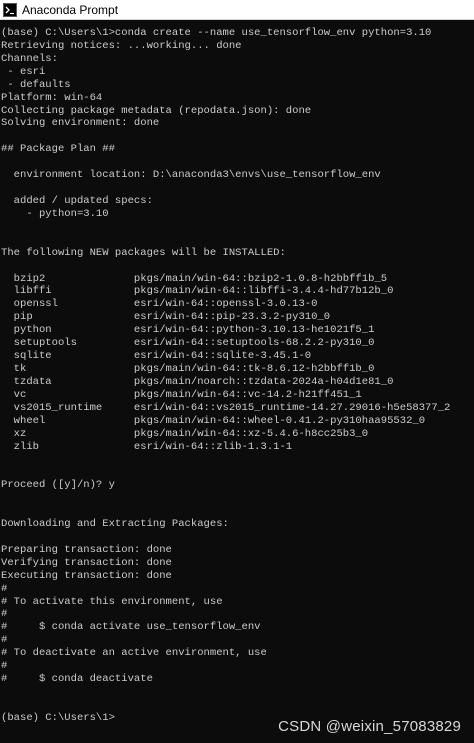  Describe the element at coordinates (181, 394) in the screenshot. I see `console-line: vc pkgs/main/win-64::vc-14.2-h21ff451_1` at that location.